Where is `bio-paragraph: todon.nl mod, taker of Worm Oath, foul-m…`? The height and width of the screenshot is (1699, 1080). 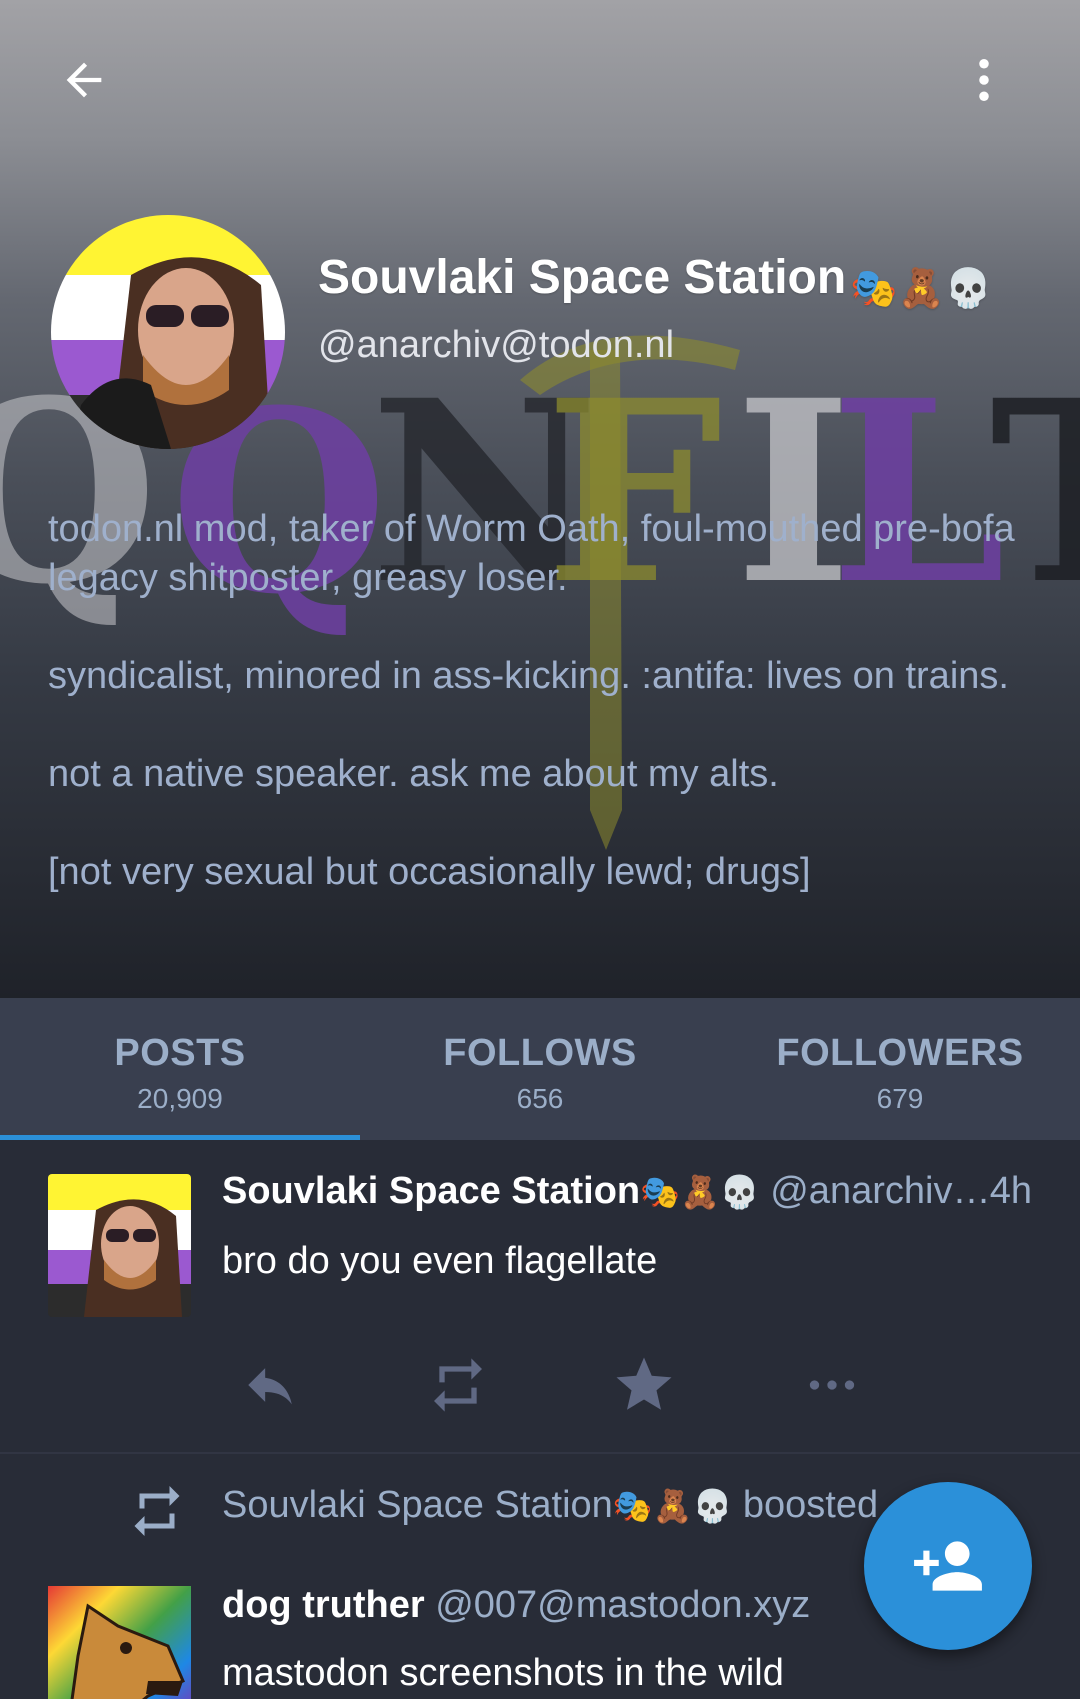
bio-paragraph: todon.nl mod, taker of Worm Oath, foul-m… is located at coordinates (531, 553).